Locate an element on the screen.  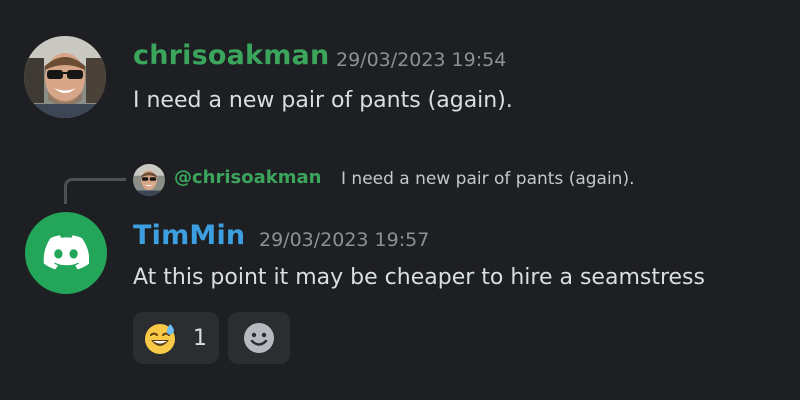
reply-mention: @chrisoakman is located at coordinates (247, 177).